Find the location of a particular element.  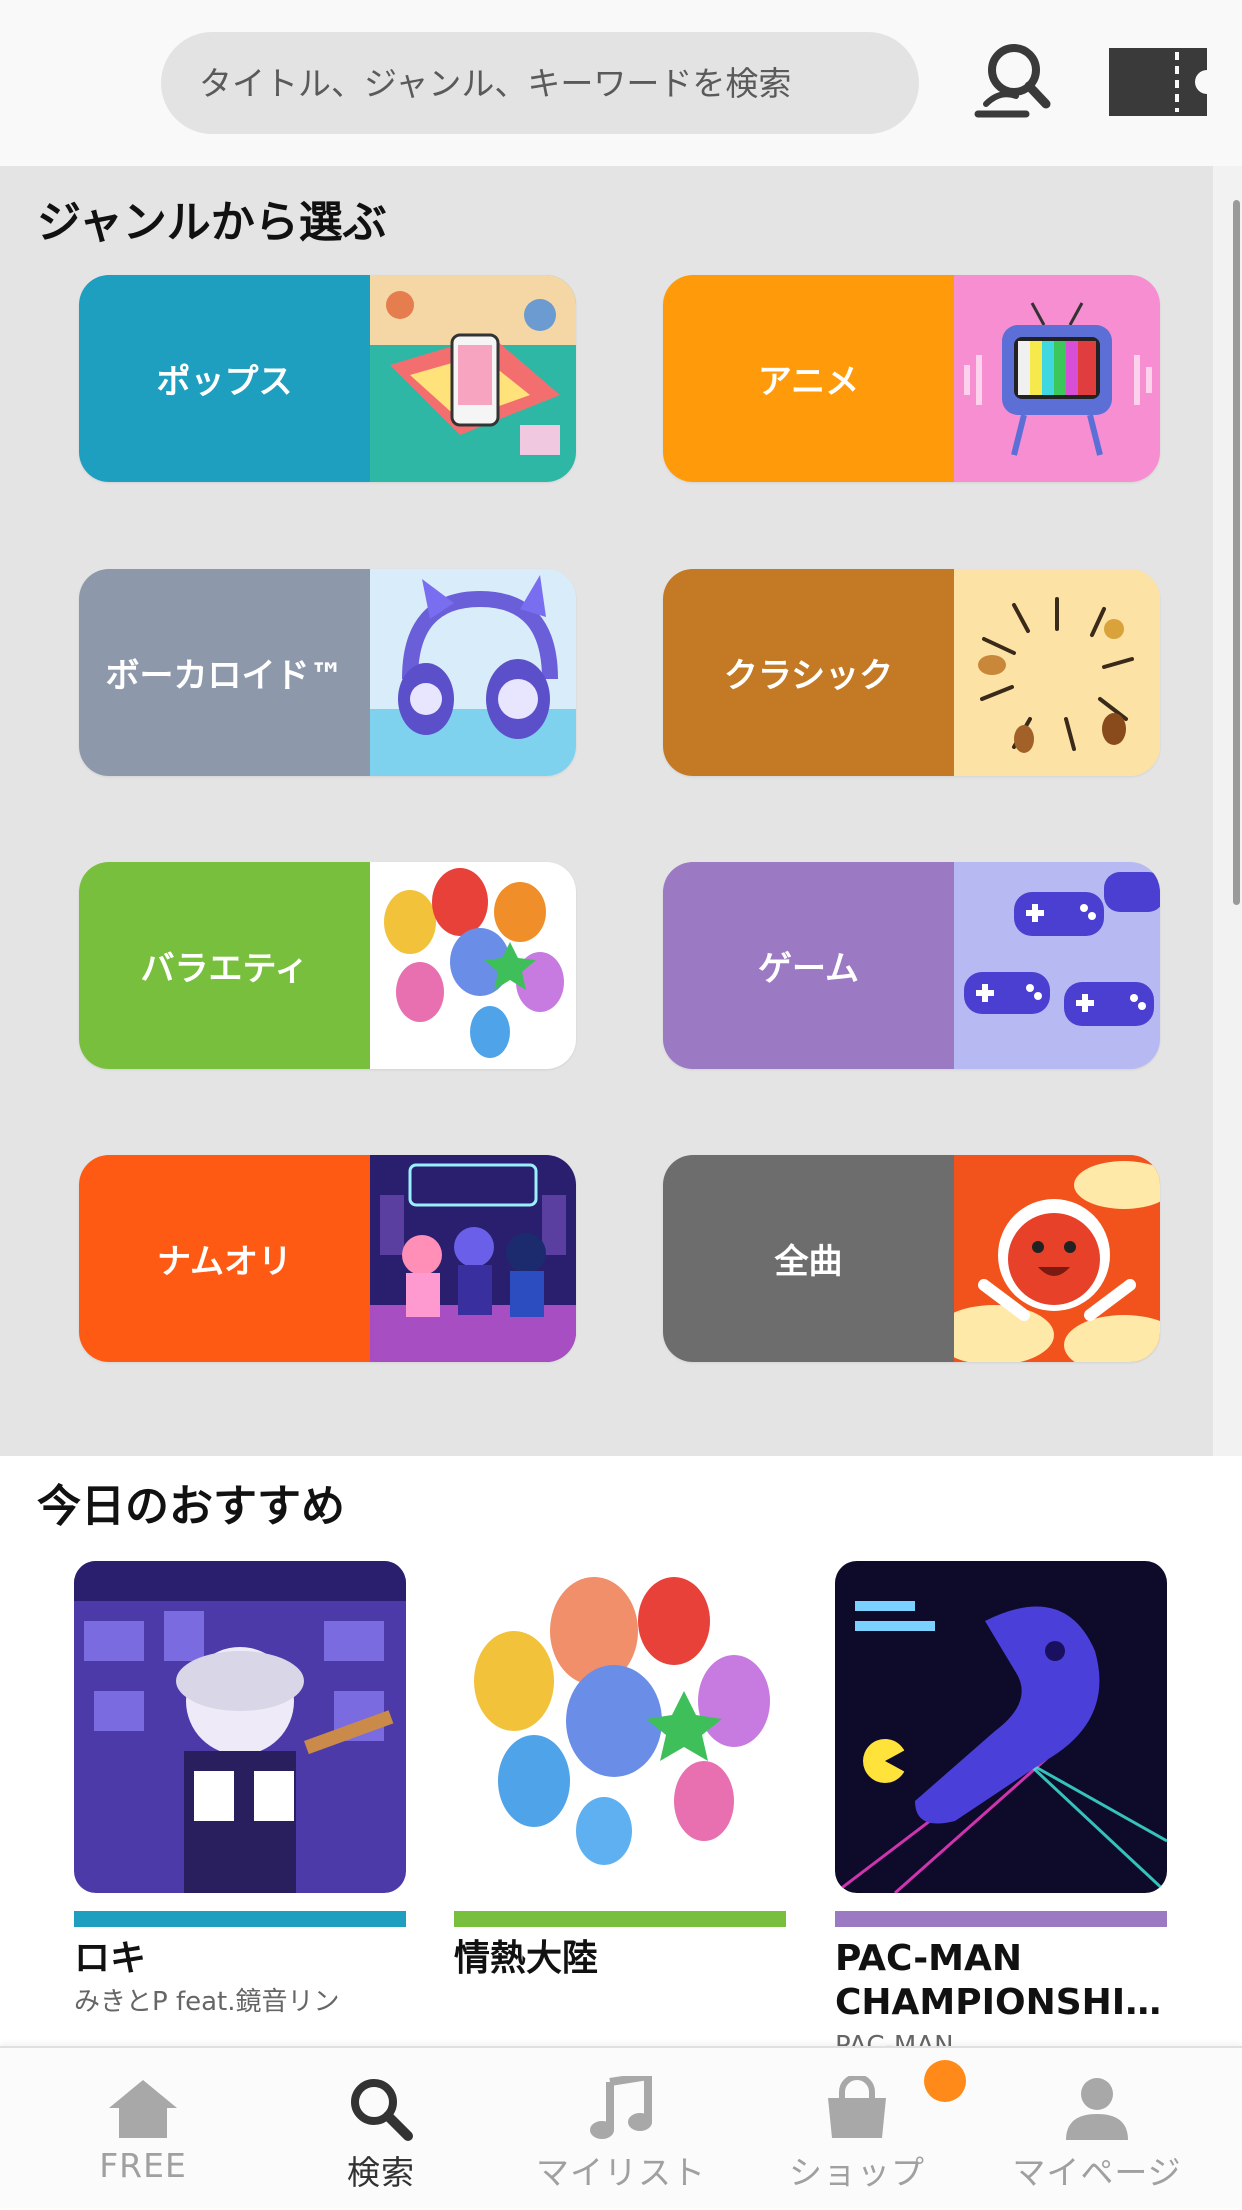

recommend-item: ロキ みきとP feat.鏡音リン is located at coordinates (240, 1789).